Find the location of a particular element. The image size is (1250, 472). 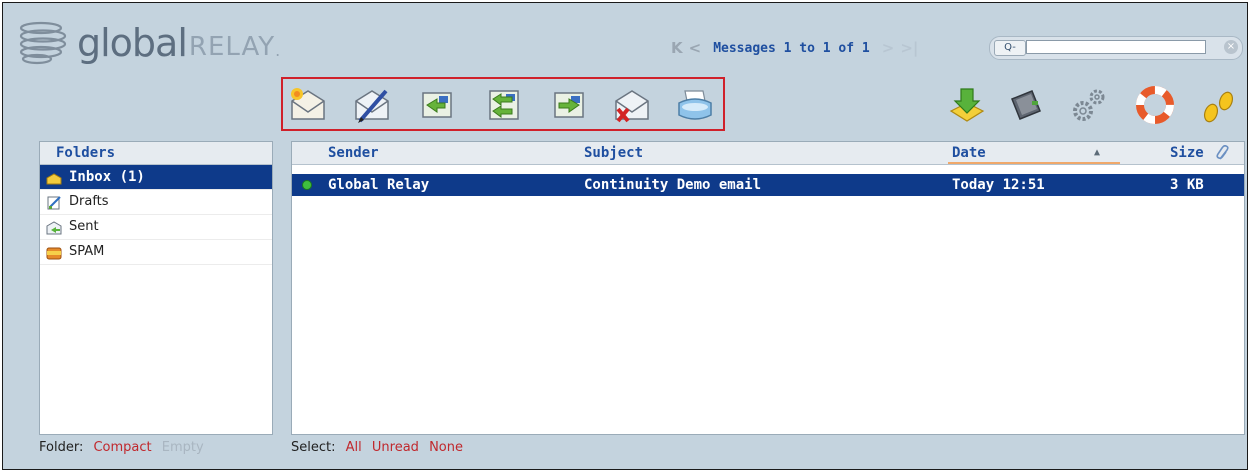

message-sender: Global Relay is located at coordinates (379, 185).